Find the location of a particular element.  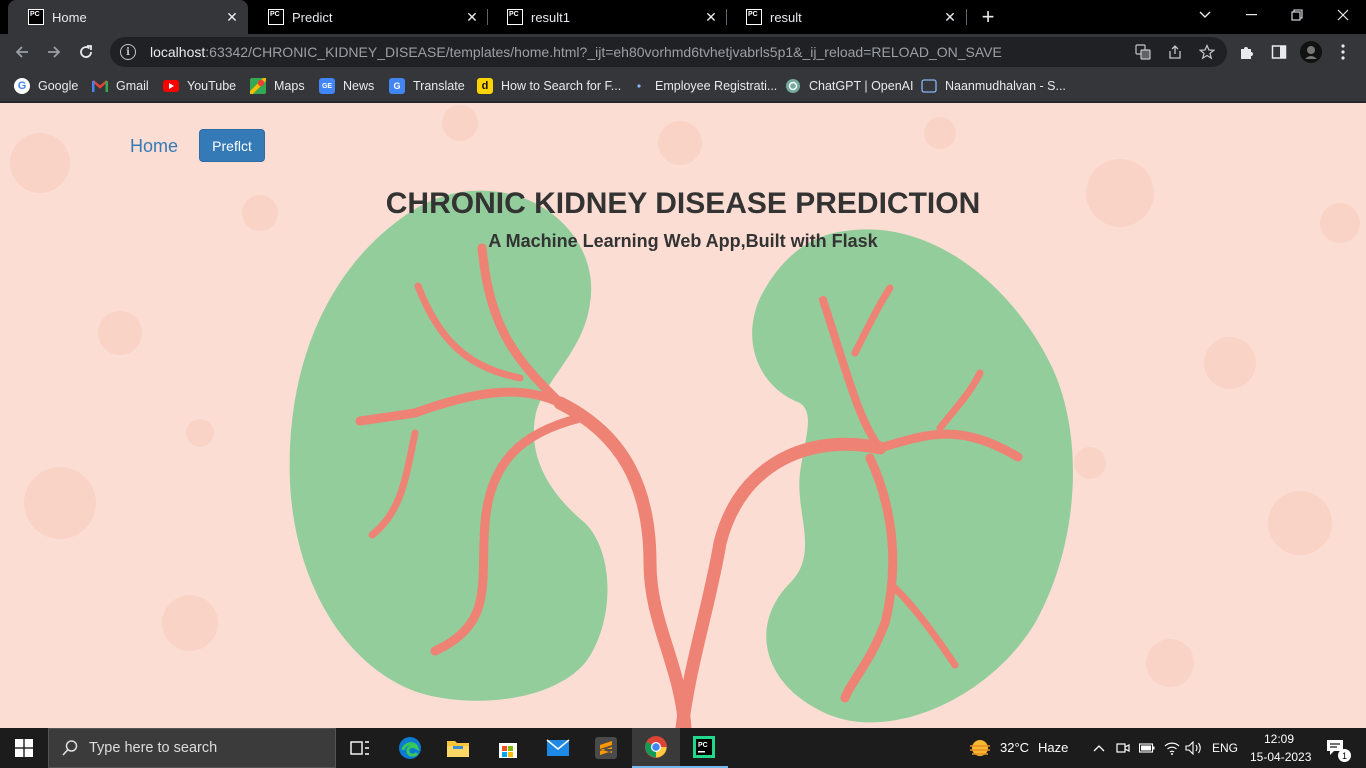

edge-taskbar-icon is located at coordinates (410, 748).